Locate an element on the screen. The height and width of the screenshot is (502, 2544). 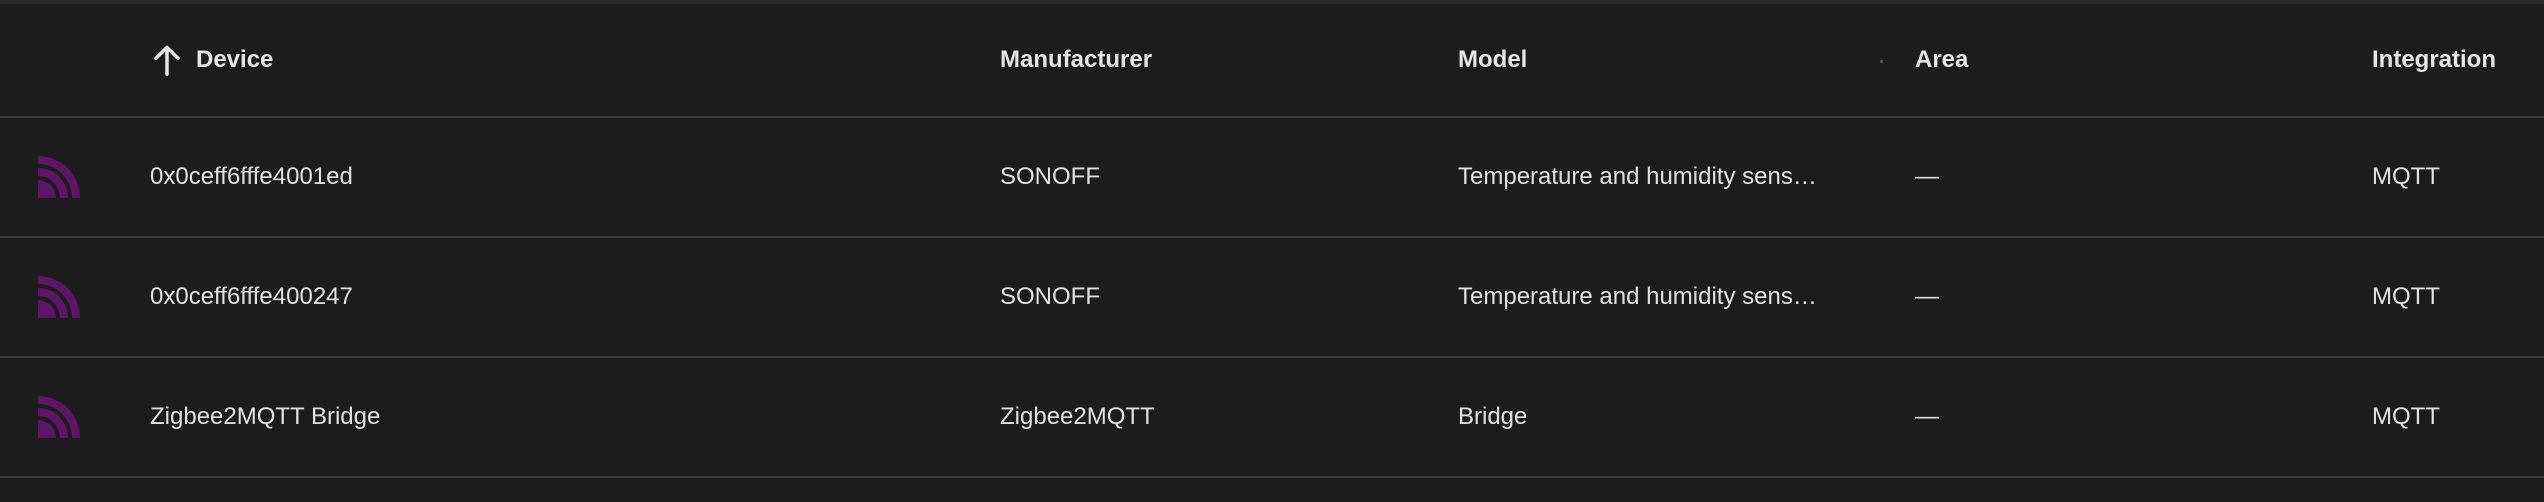
column-header-integration: Integration is located at coordinates (2434, 60).